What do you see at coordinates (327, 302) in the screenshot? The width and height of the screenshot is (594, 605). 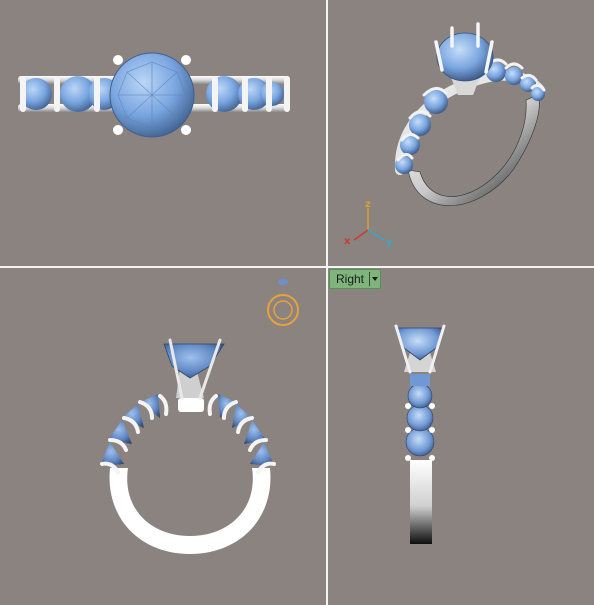 I see `viewport-divider-vertical` at bounding box center [327, 302].